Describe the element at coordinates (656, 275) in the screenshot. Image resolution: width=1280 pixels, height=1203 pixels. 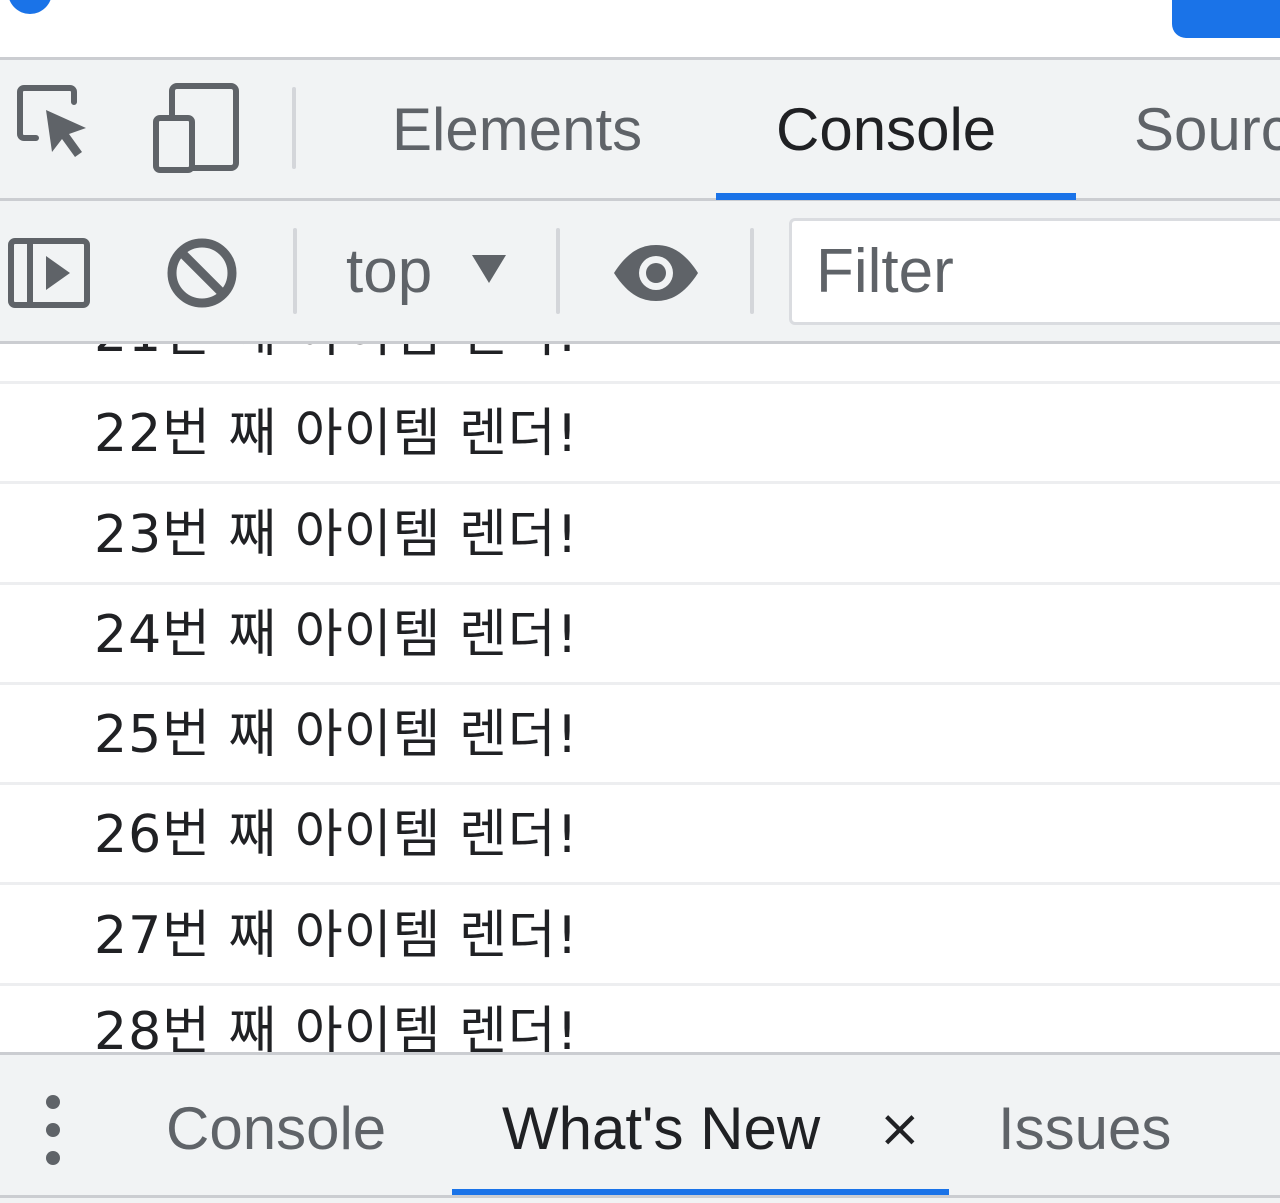
I see `live-expression-eye-icon` at that location.